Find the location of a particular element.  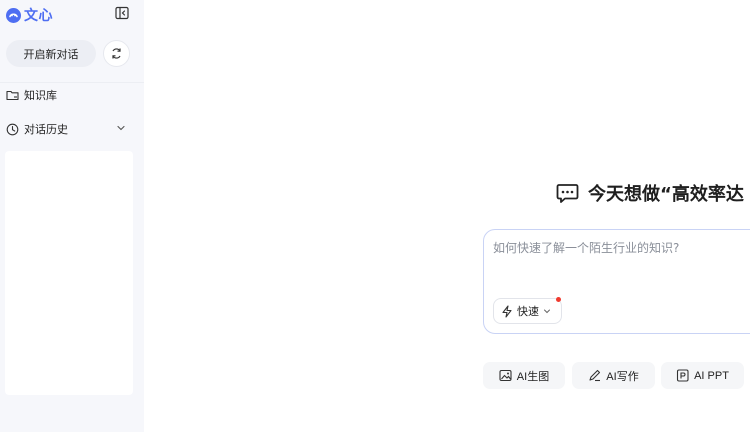

ai-writing-button: AI写作 is located at coordinates (613, 375).